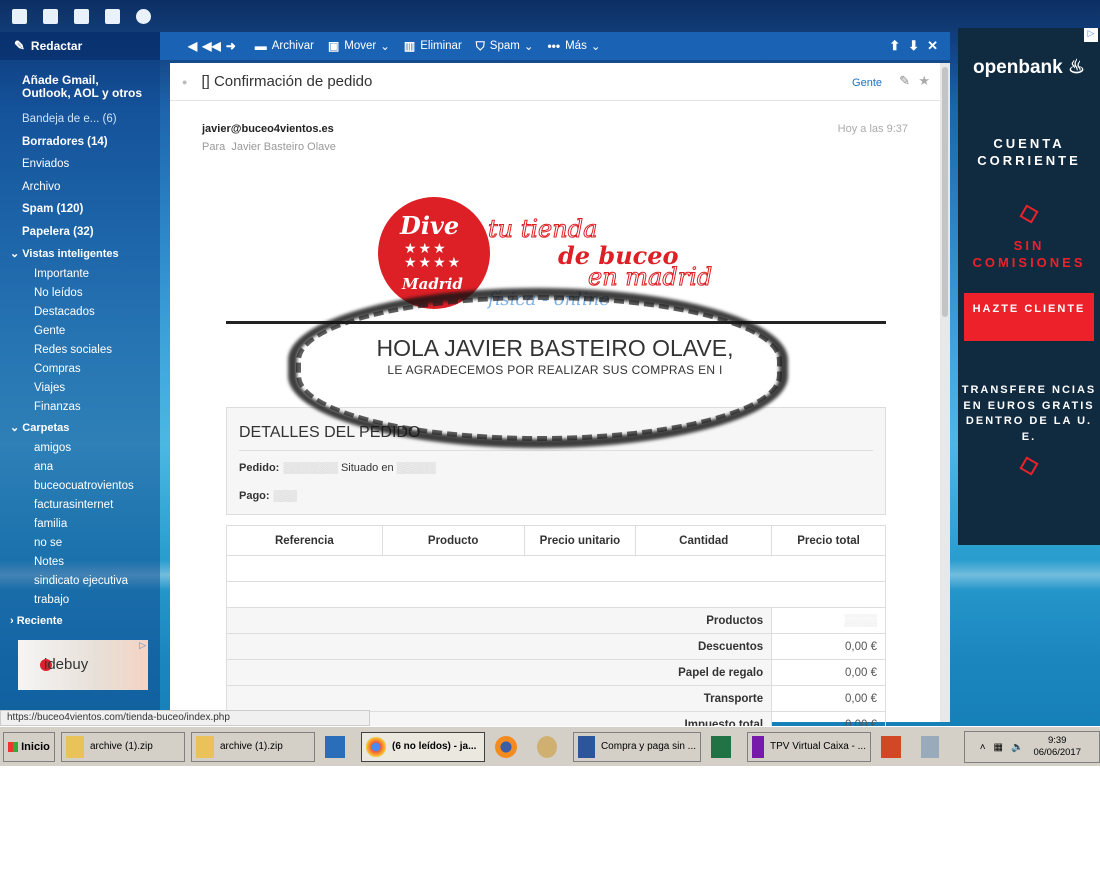 This screenshot has width=1100, height=880. Describe the element at coordinates (143, 16) in the screenshot. I see `messenger-icon` at that location.